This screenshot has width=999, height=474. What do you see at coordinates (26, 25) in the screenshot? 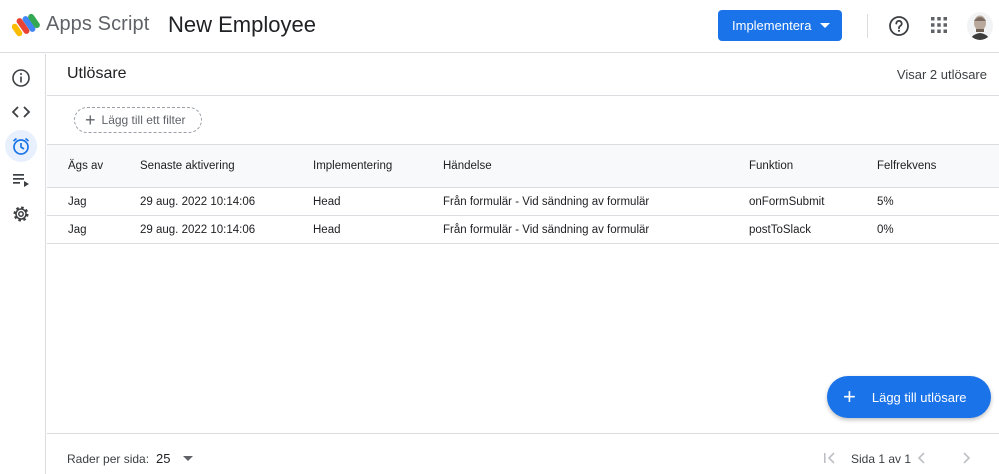
I see `apps-script-logo` at bounding box center [26, 25].